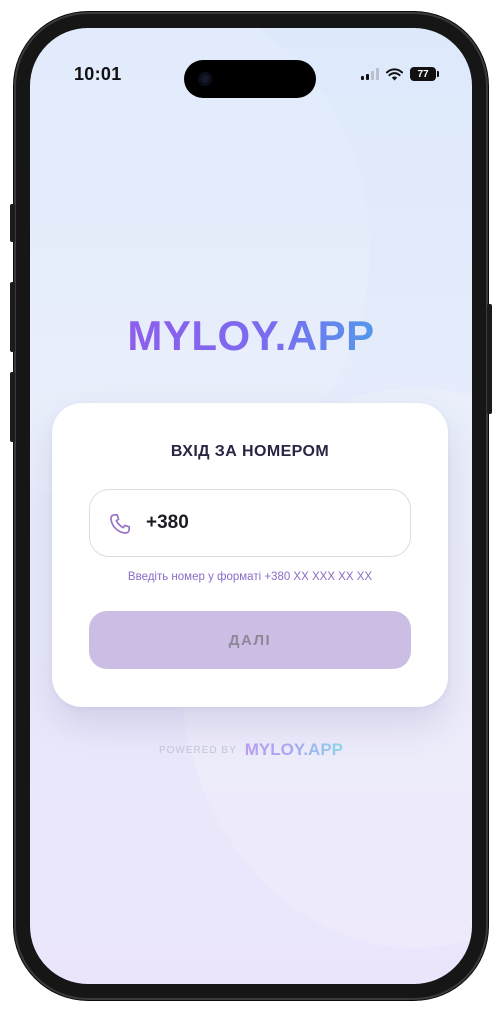  Describe the element at coordinates (12, 407) in the screenshot. I see `volume-down-button` at that location.